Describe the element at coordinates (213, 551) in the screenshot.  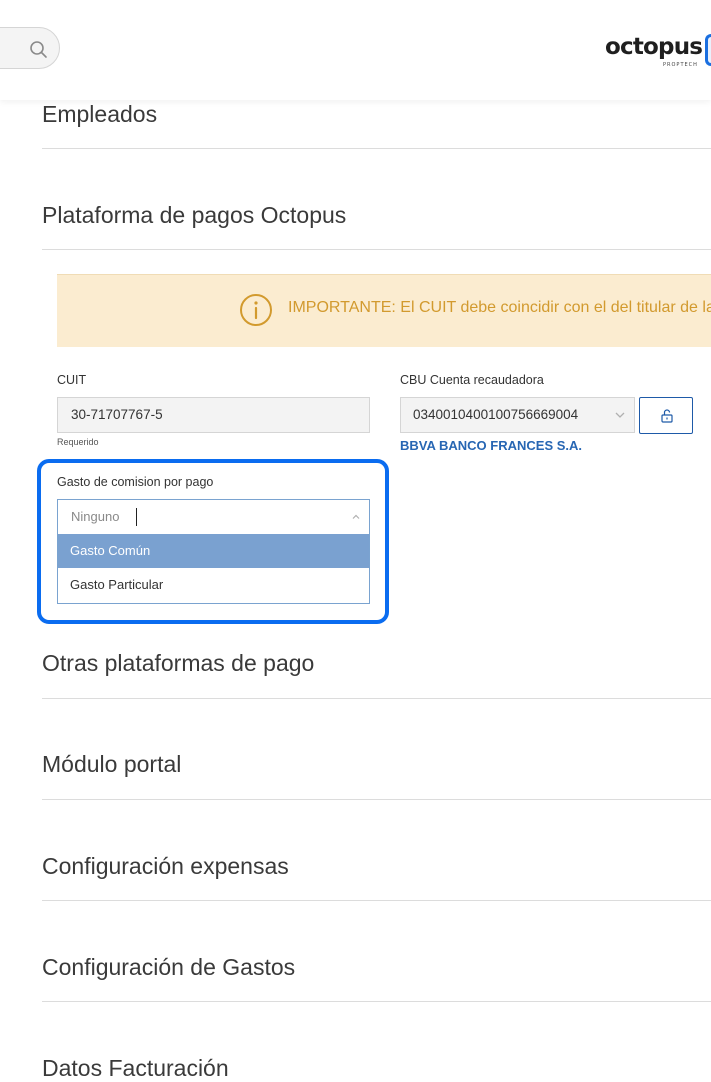
I see `option-gasto-comun: Gasto Común` at that location.